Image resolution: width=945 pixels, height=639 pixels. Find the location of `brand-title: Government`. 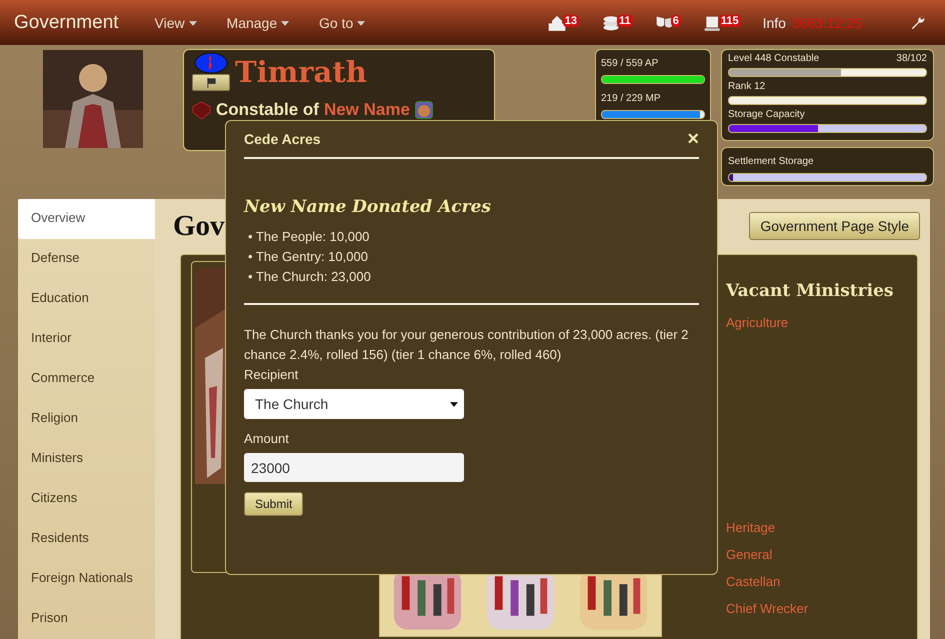

brand-title: Government is located at coordinates (66, 23).